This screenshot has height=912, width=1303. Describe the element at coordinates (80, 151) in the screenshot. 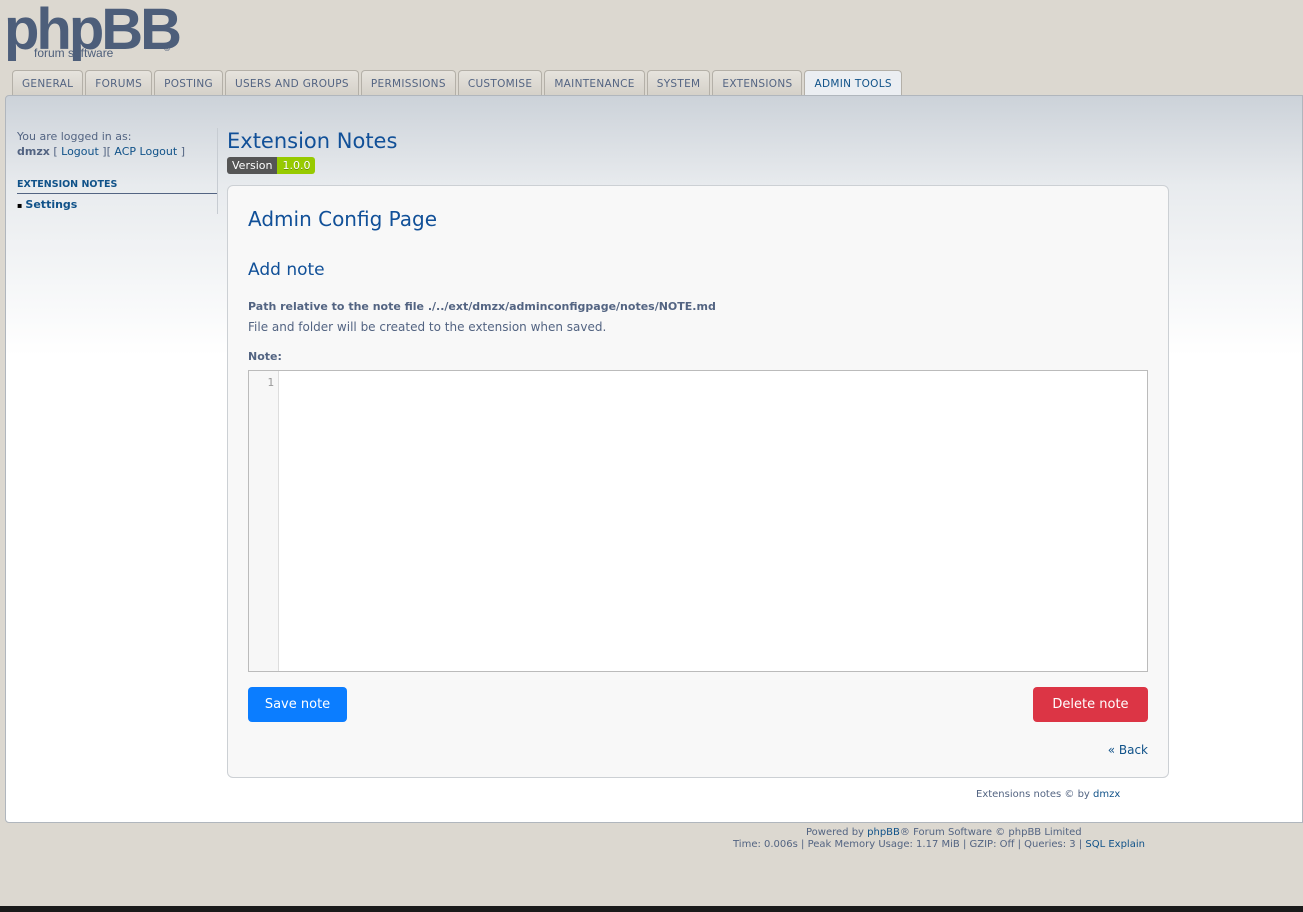

I see `logout-link: Logout` at that location.